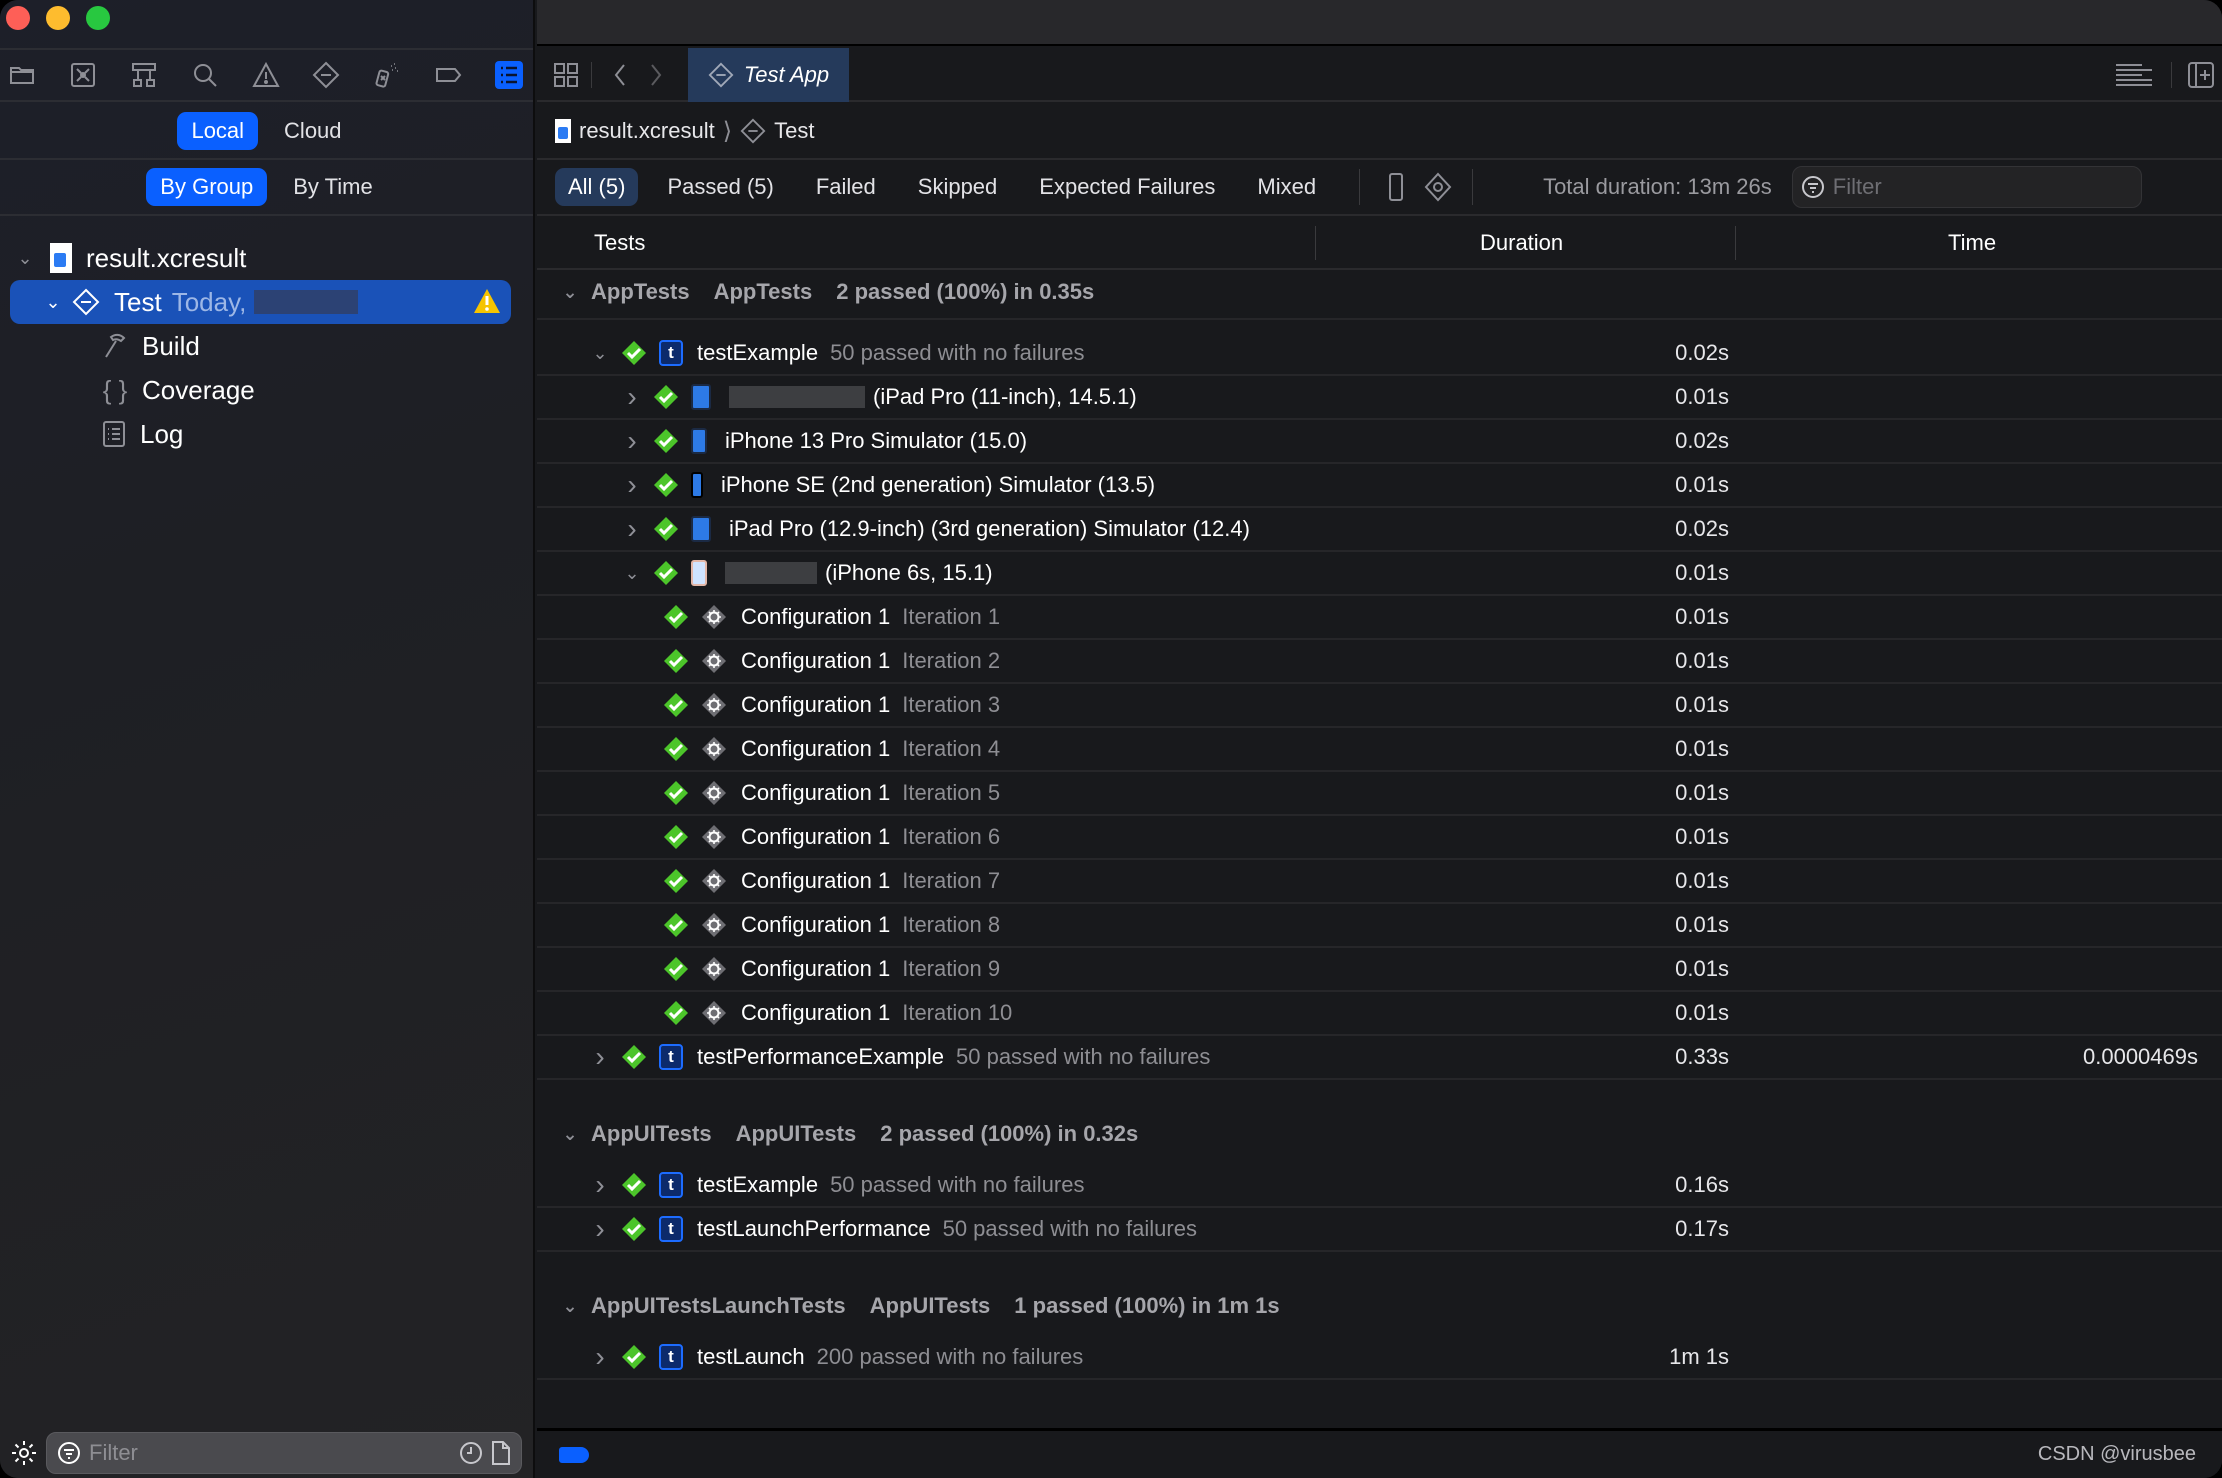 Image resolution: width=2222 pixels, height=1478 pixels. What do you see at coordinates (266, 346) in the screenshot?
I see `tree-item-build: Build` at bounding box center [266, 346].